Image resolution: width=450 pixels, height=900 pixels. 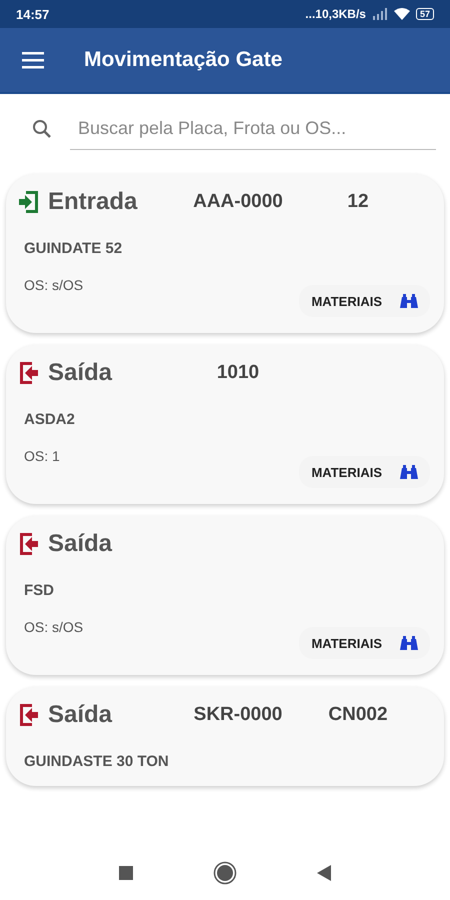 What do you see at coordinates (425, 14) in the screenshot?
I see `battery-indicator: 57` at bounding box center [425, 14].